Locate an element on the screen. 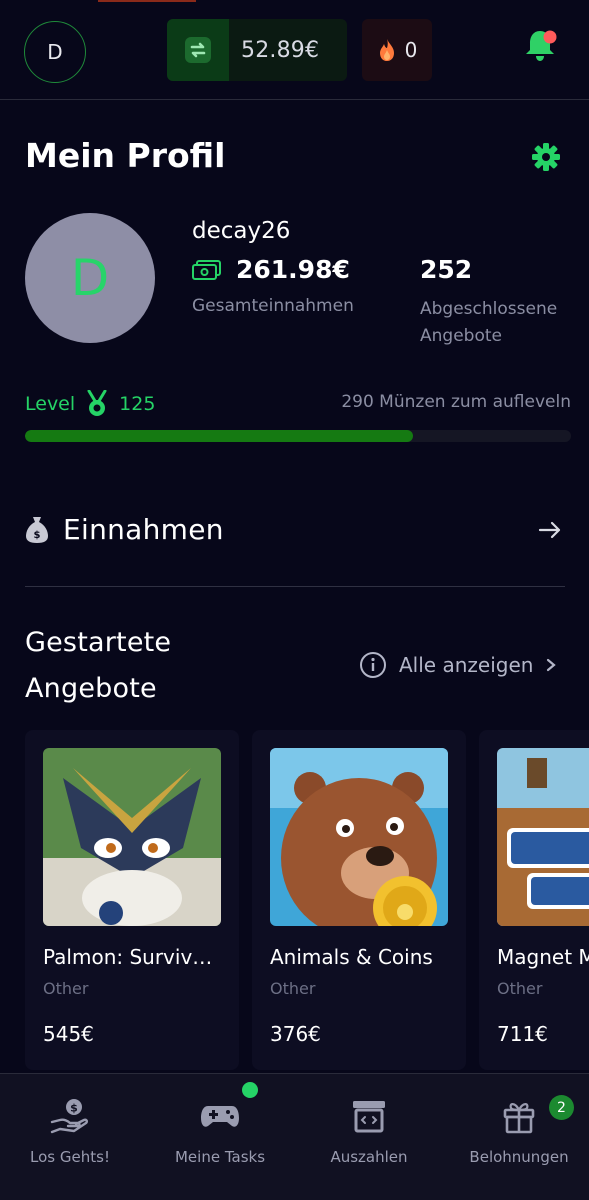 Image resolution: width=589 pixels, height=1200 pixels. balance-chip: 52.89€ is located at coordinates (257, 50).